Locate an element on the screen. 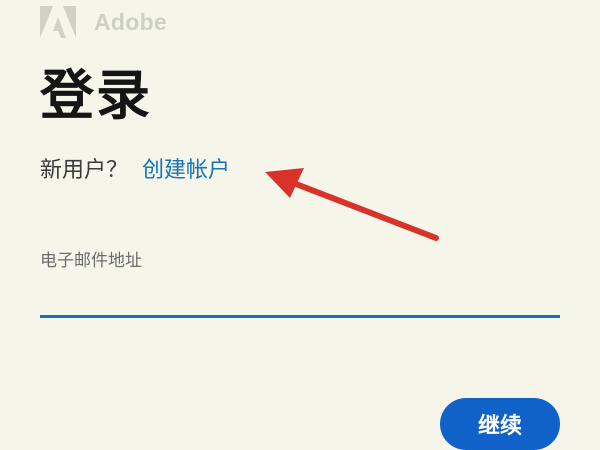 The width and height of the screenshot is (600, 450). email-label: 电子邮件地址 is located at coordinates (91, 261).